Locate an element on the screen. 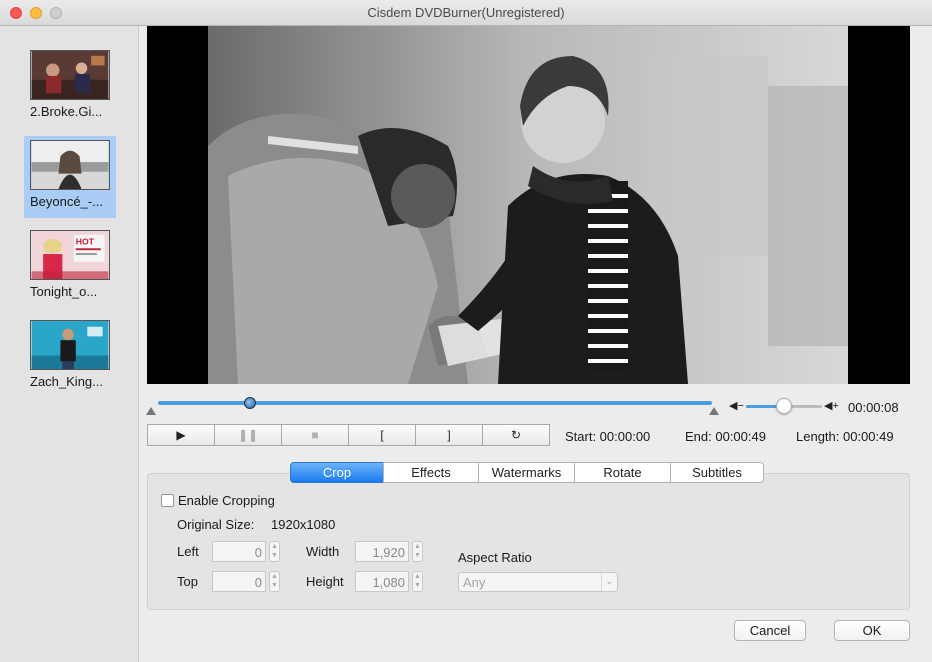  tab-rotate: Rotate is located at coordinates (622, 472).